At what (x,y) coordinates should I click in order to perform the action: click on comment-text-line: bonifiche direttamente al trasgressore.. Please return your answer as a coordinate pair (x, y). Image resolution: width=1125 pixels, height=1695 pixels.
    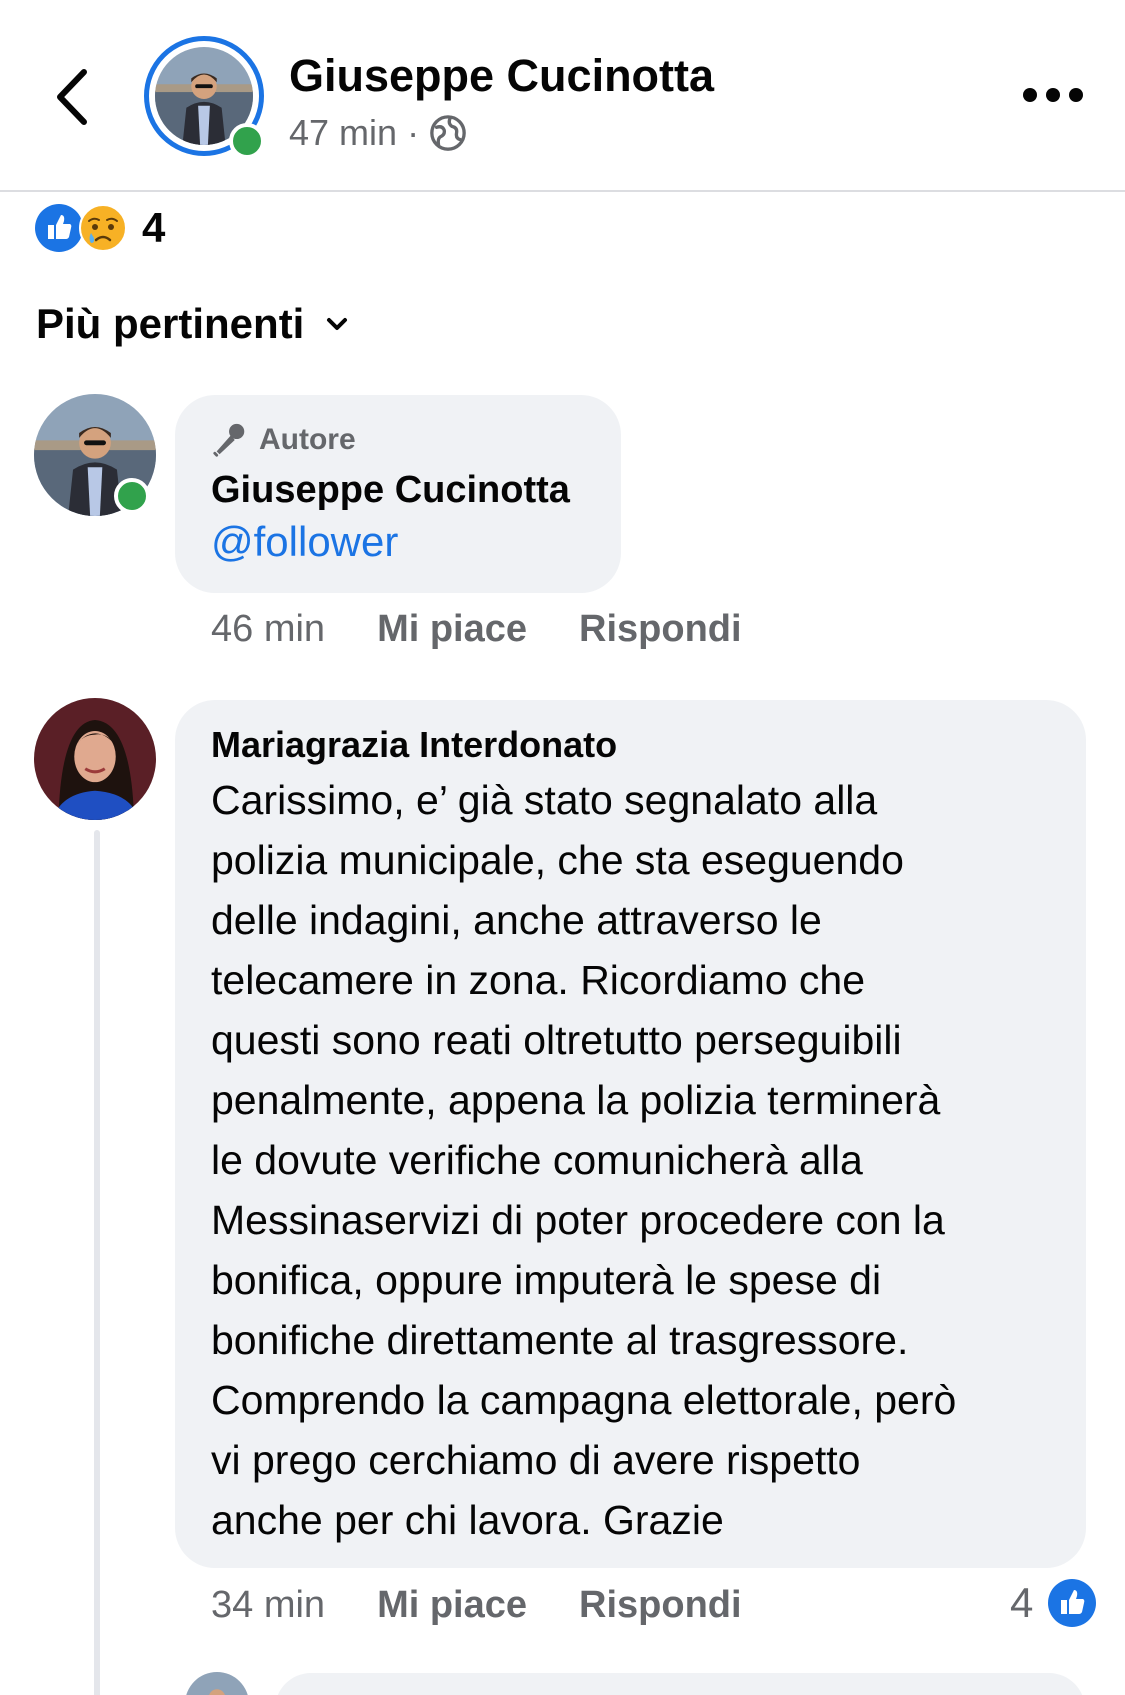
    Looking at the image, I should click on (560, 1340).